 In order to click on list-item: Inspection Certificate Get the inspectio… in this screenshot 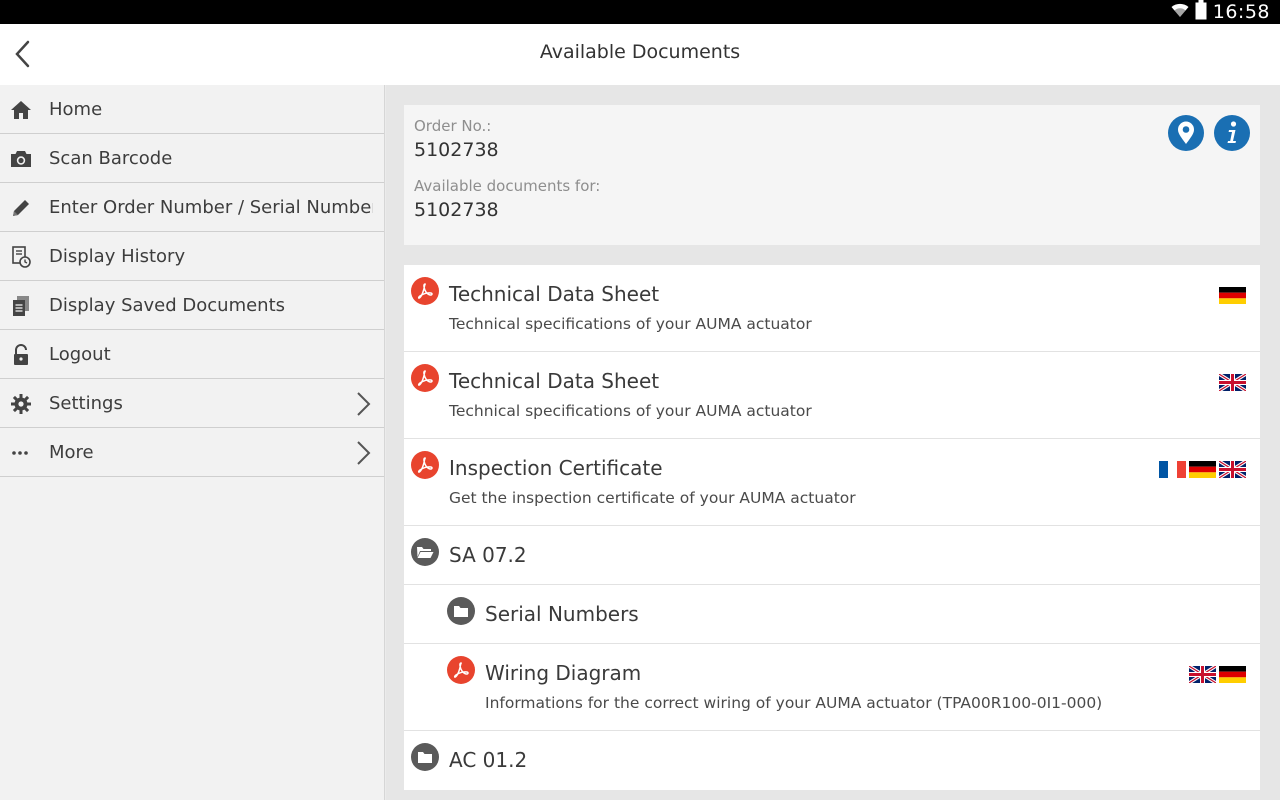, I will do `click(832, 482)`.